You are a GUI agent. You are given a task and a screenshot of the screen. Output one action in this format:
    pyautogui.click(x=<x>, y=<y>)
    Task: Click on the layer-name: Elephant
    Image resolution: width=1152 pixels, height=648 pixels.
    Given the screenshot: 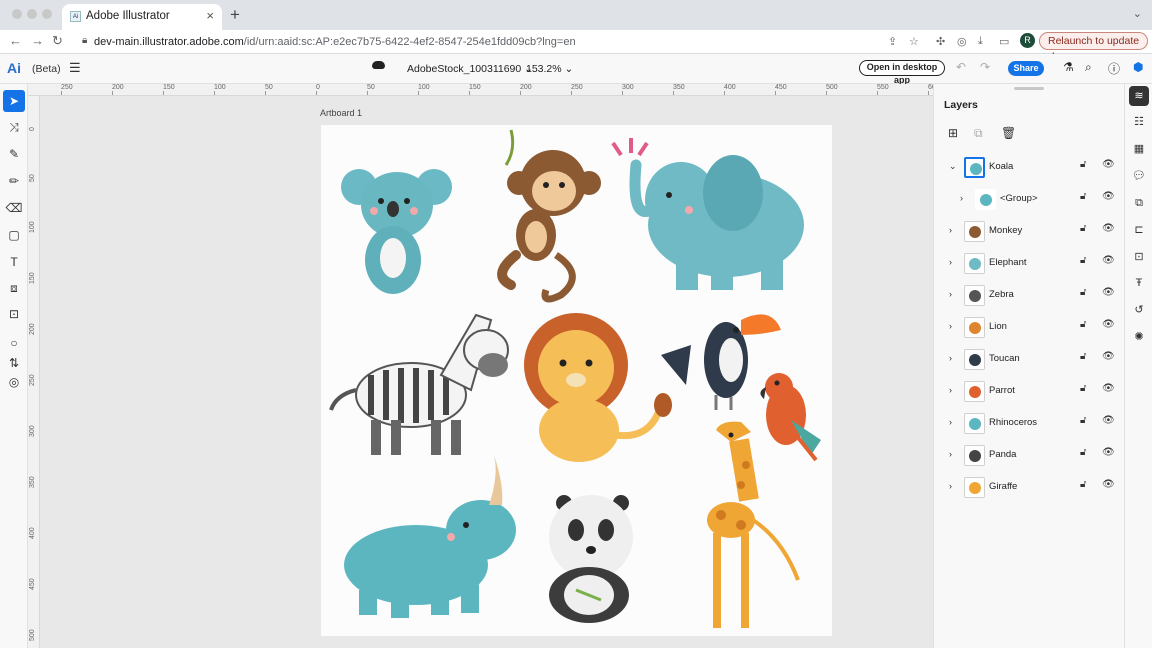 What is the action you would take?
    pyautogui.click(x=1008, y=262)
    